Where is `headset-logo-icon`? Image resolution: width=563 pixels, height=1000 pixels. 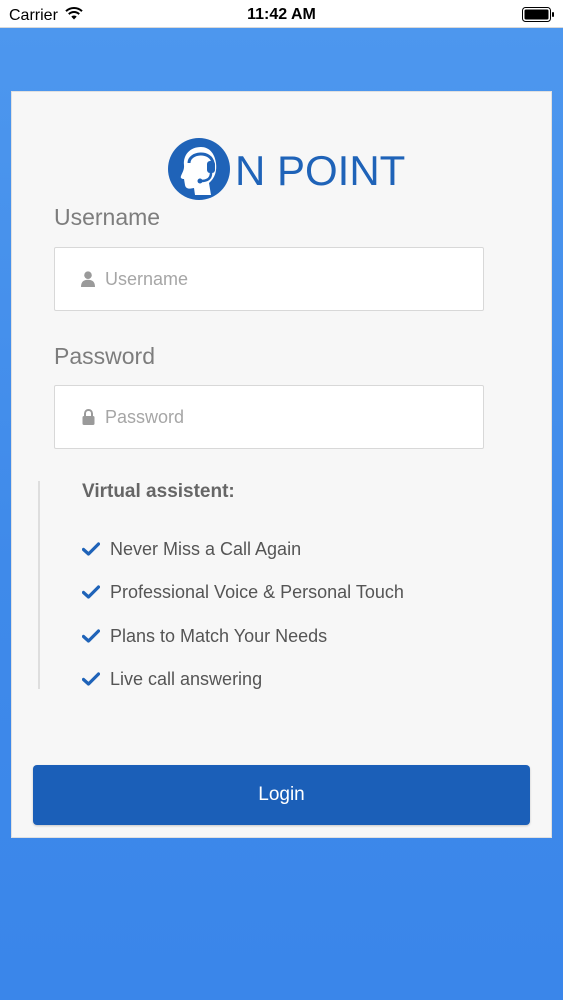
headset-logo-icon is located at coordinates (199, 171).